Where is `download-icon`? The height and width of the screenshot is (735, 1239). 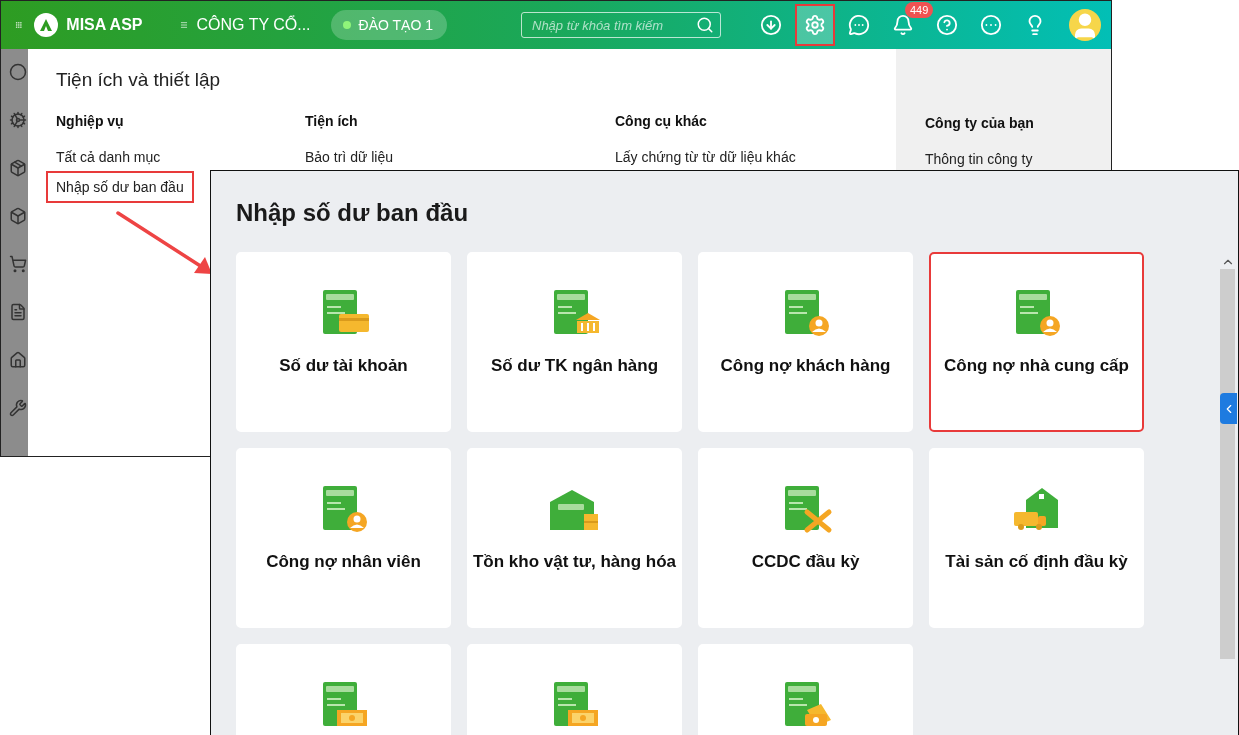 download-icon is located at coordinates (771, 25).